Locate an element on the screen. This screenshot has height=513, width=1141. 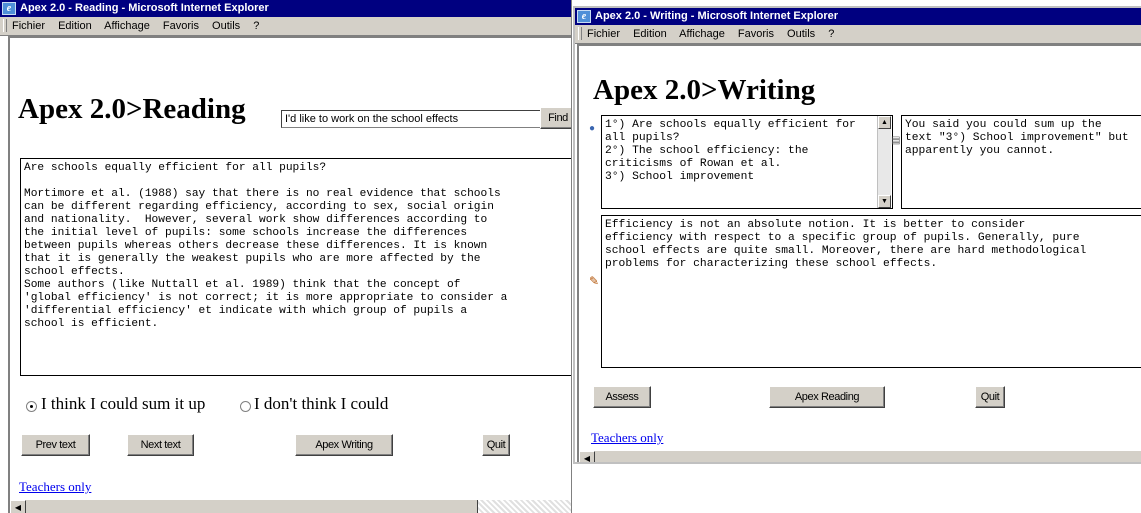
could-sum-up-radio is located at coordinates (31, 406).